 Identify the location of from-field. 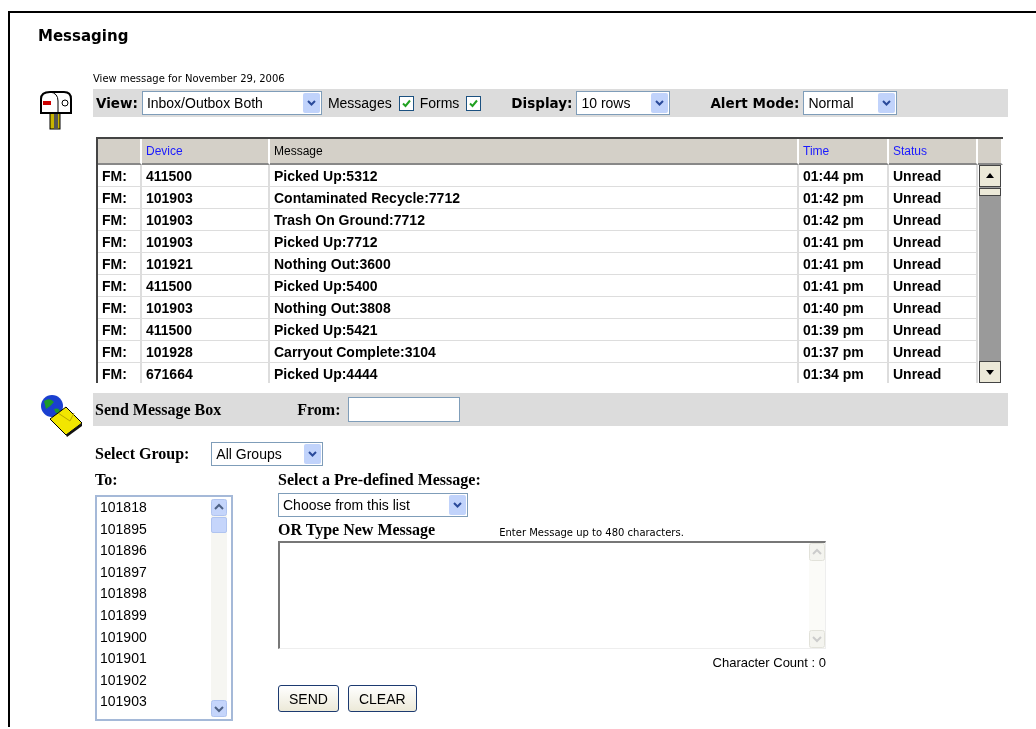
(404, 409).